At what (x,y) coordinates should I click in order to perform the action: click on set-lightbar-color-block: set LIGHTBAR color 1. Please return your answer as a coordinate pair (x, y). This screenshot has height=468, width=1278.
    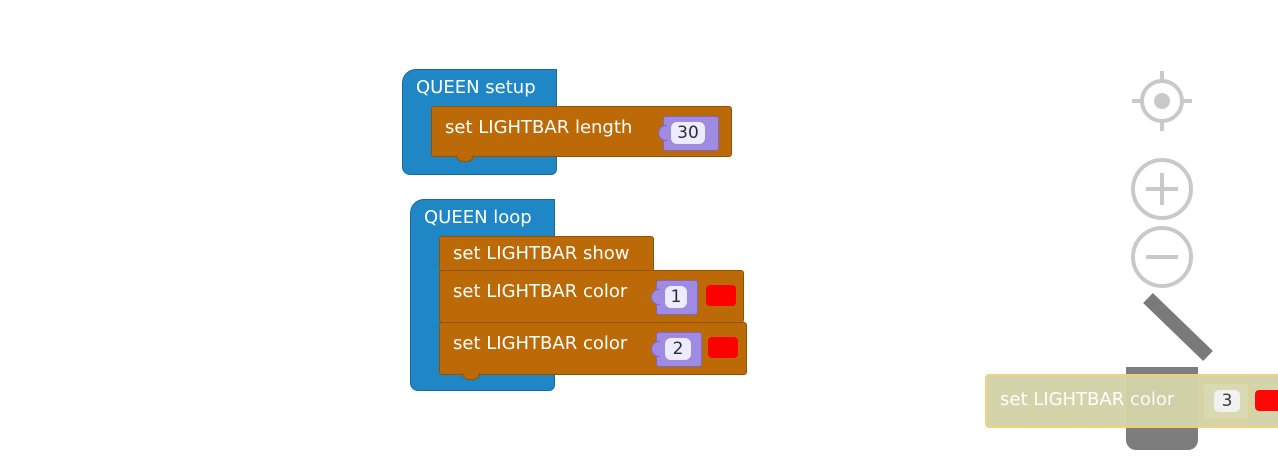
    Looking at the image, I should click on (591, 296).